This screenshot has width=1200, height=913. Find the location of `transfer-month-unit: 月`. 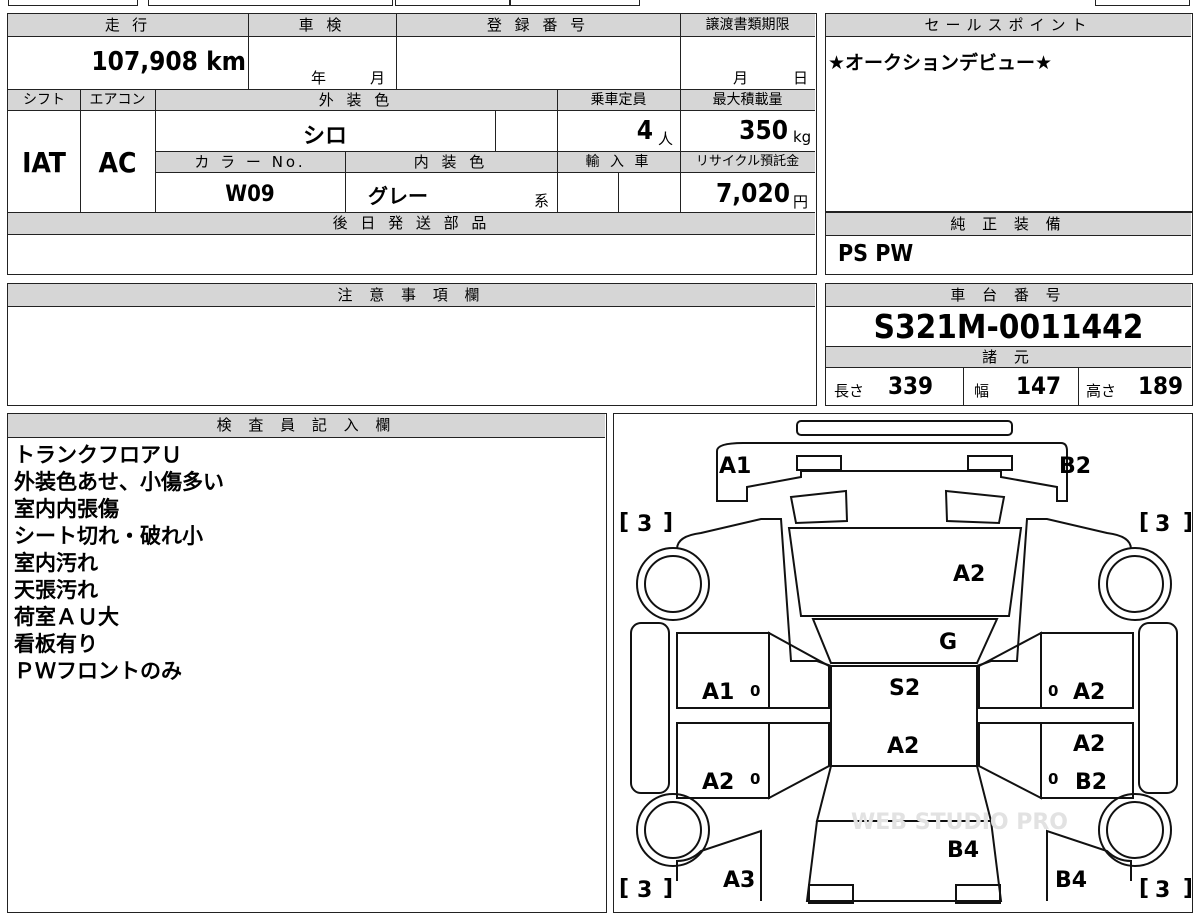

transfer-month-unit: 月 is located at coordinates (741, 78).